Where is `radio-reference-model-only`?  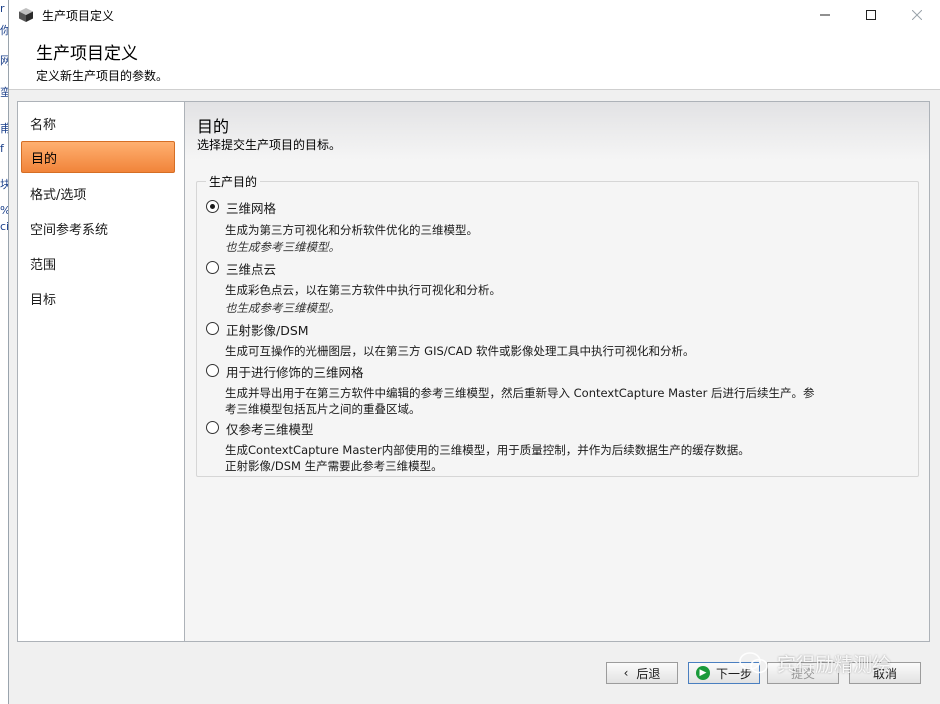 radio-reference-model-only is located at coordinates (212, 427).